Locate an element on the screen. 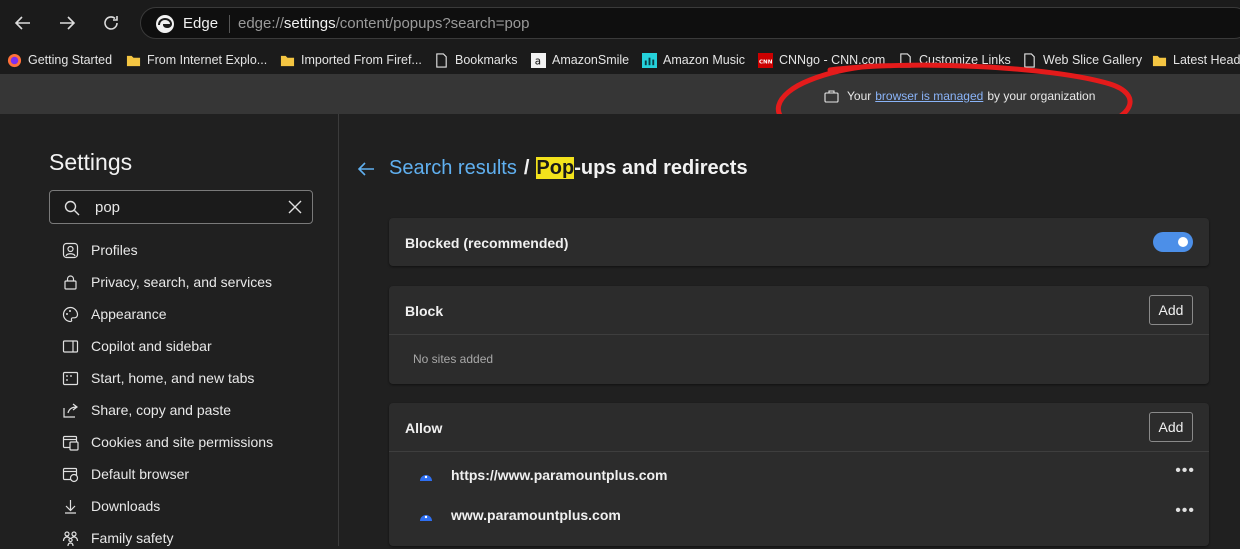  amazon-icon: a is located at coordinates (538, 60).